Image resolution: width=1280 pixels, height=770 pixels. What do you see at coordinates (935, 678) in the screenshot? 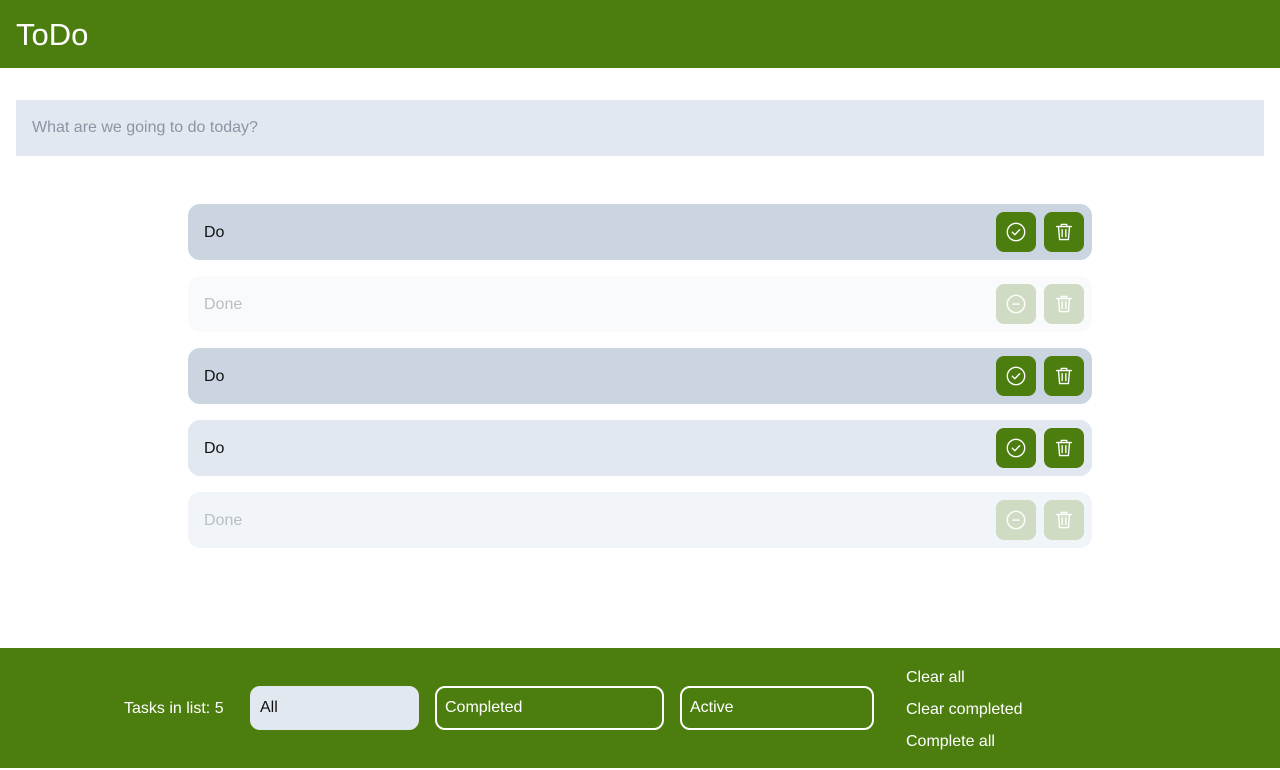
I see `clear-all-button: Clear all` at bounding box center [935, 678].